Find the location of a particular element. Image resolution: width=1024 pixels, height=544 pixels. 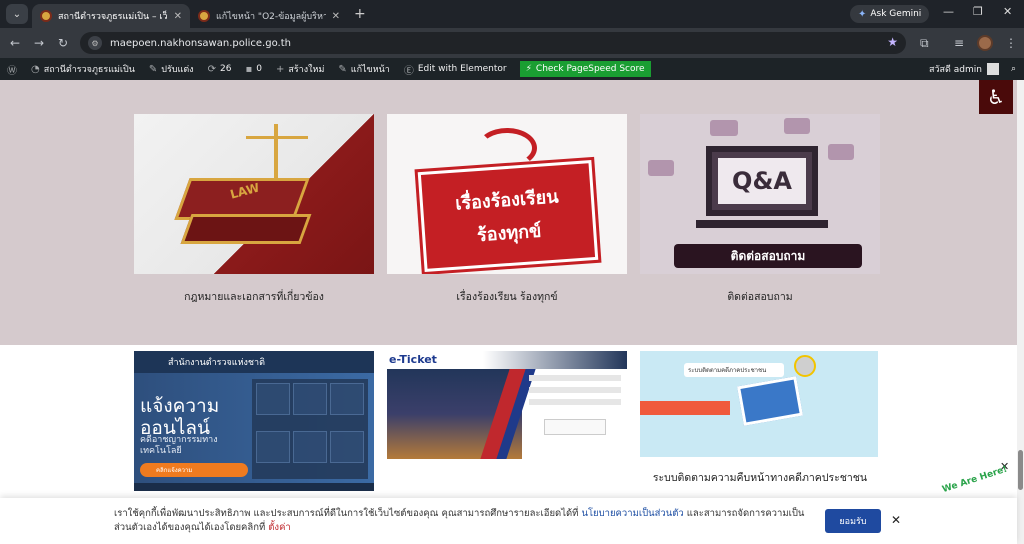

profile-avatar is located at coordinates (985, 43).